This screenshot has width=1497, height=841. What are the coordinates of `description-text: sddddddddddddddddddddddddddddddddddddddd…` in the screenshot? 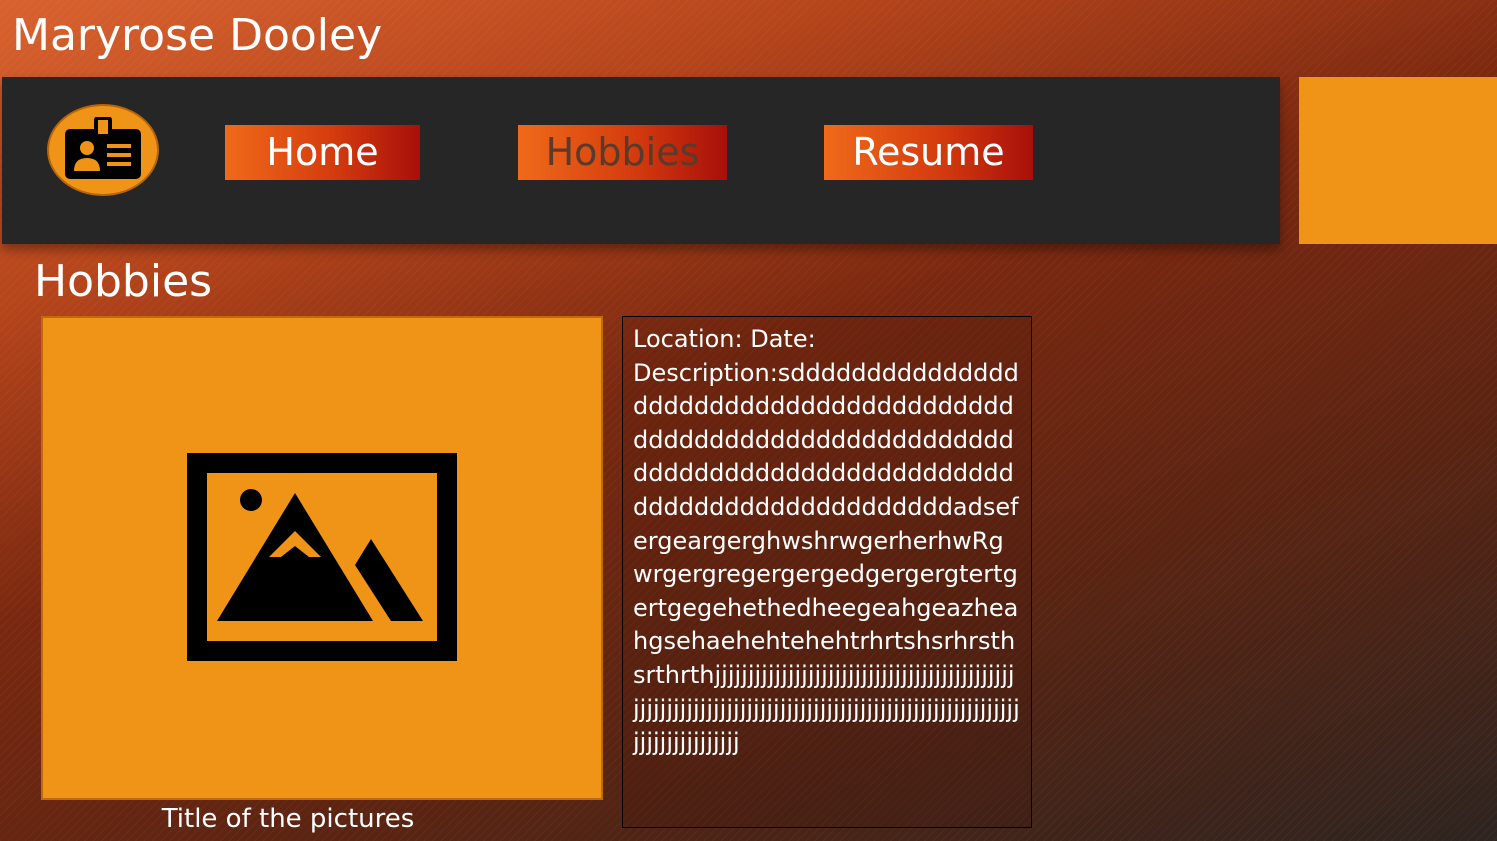 It's located at (826, 557).